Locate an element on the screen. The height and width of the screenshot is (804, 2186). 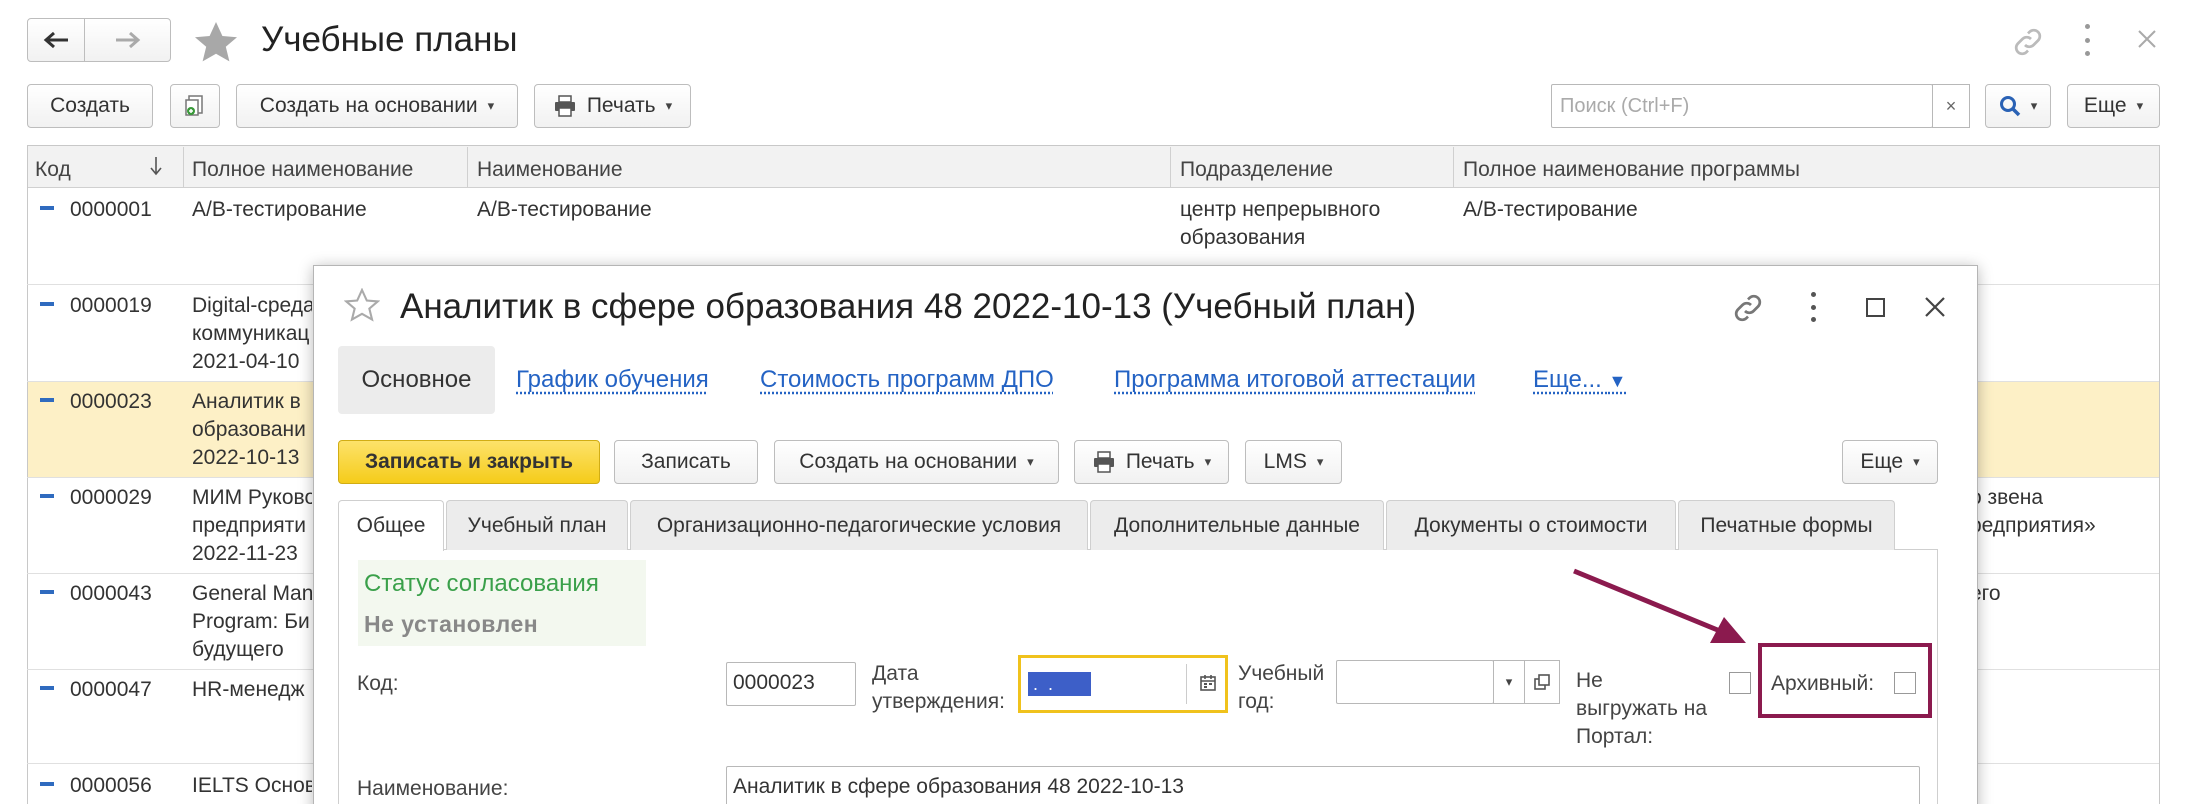
row-full-name: IELTS Основ is located at coordinates (252, 785).